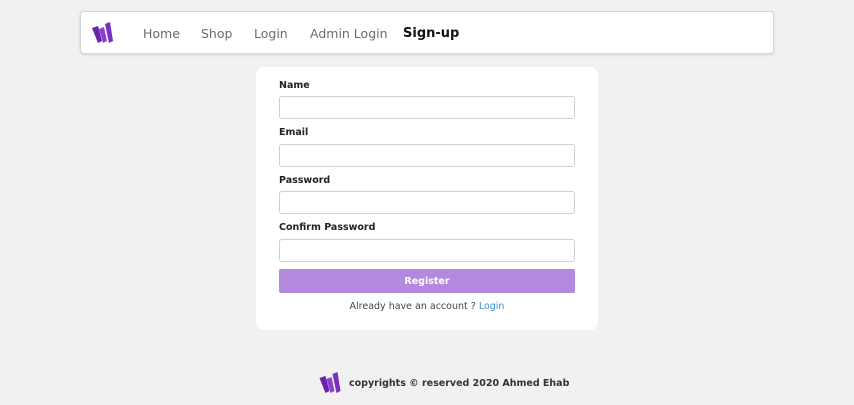  Describe the element at coordinates (427, 155) in the screenshot. I see `email-input` at that location.